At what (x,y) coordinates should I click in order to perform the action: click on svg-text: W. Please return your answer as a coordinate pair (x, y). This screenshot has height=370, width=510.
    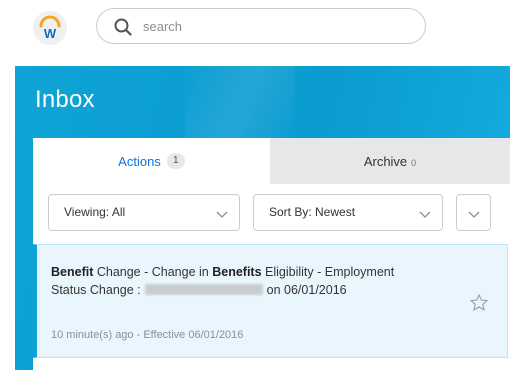
    Looking at the image, I should click on (50, 33).